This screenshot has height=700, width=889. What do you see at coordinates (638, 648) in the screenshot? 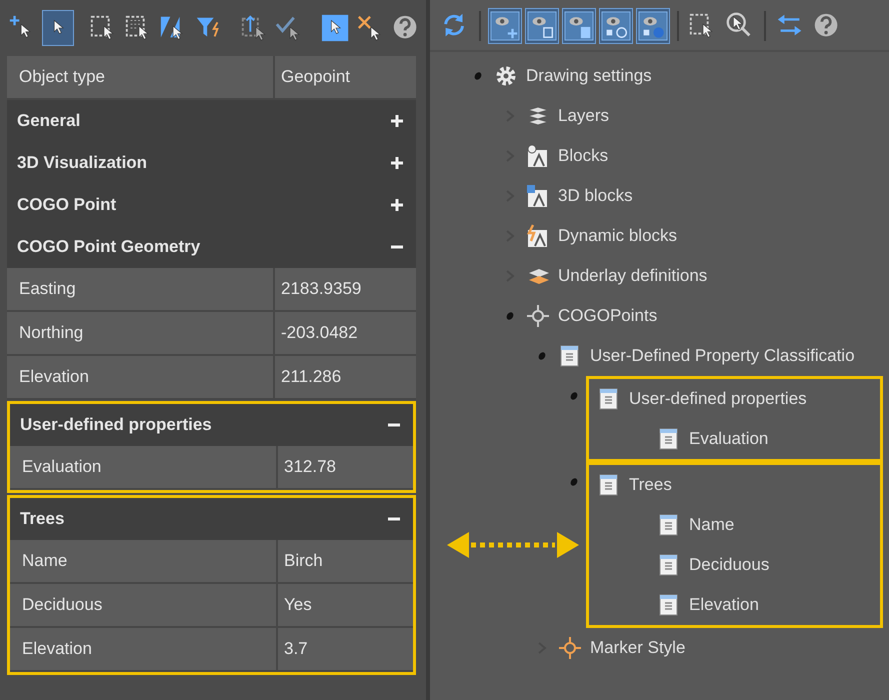
I see `tree-item: Marker Style` at bounding box center [638, 648].